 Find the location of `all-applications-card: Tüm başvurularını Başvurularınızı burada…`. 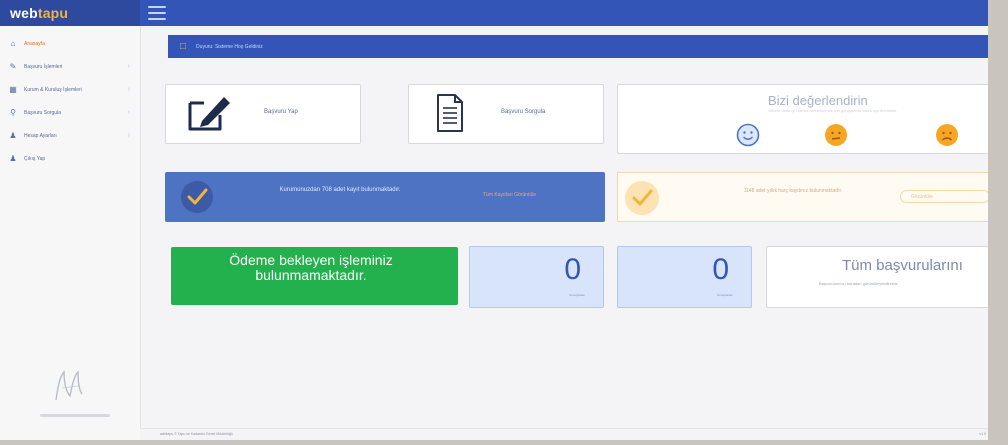

all-applications-card: Tüm başvurularını Başvurularınızı burada… is located at coordinates (877, 277).